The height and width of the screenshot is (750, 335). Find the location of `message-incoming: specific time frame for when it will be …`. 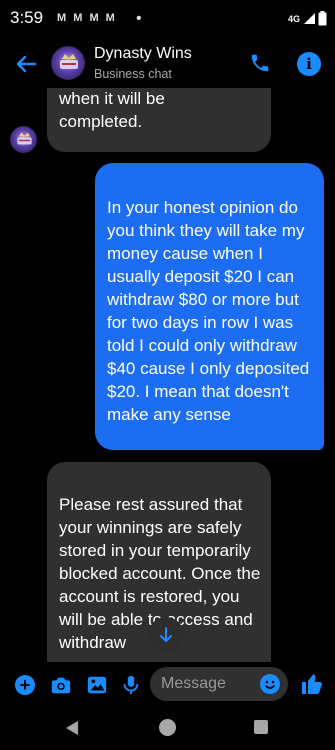

message-incoming: specific time frame for when it will be … is located at coordinates (159, 120).